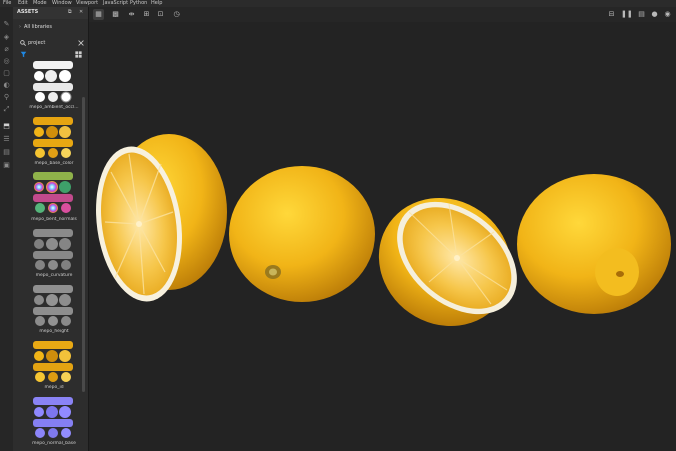 The image size is (676, 451). What do you see at coordinates (28, 12) in the screenshot?
I see `assets-title: ASSETS` at bounding box center [28, 12].